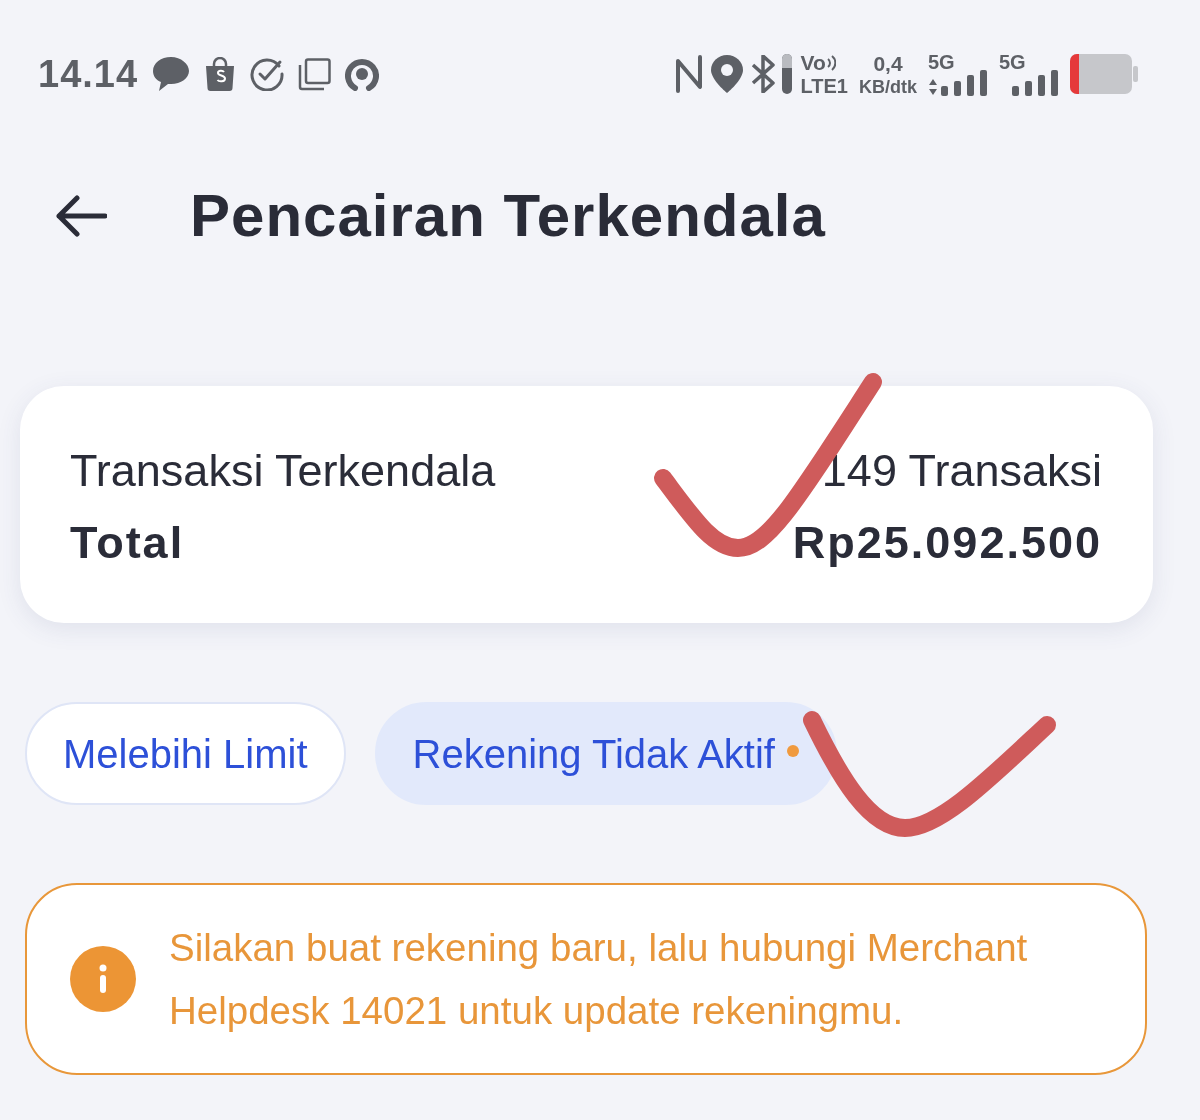  Describe the element at coordinates (726, 74) in the screenshot. I see `location-pin-icon` at that location.